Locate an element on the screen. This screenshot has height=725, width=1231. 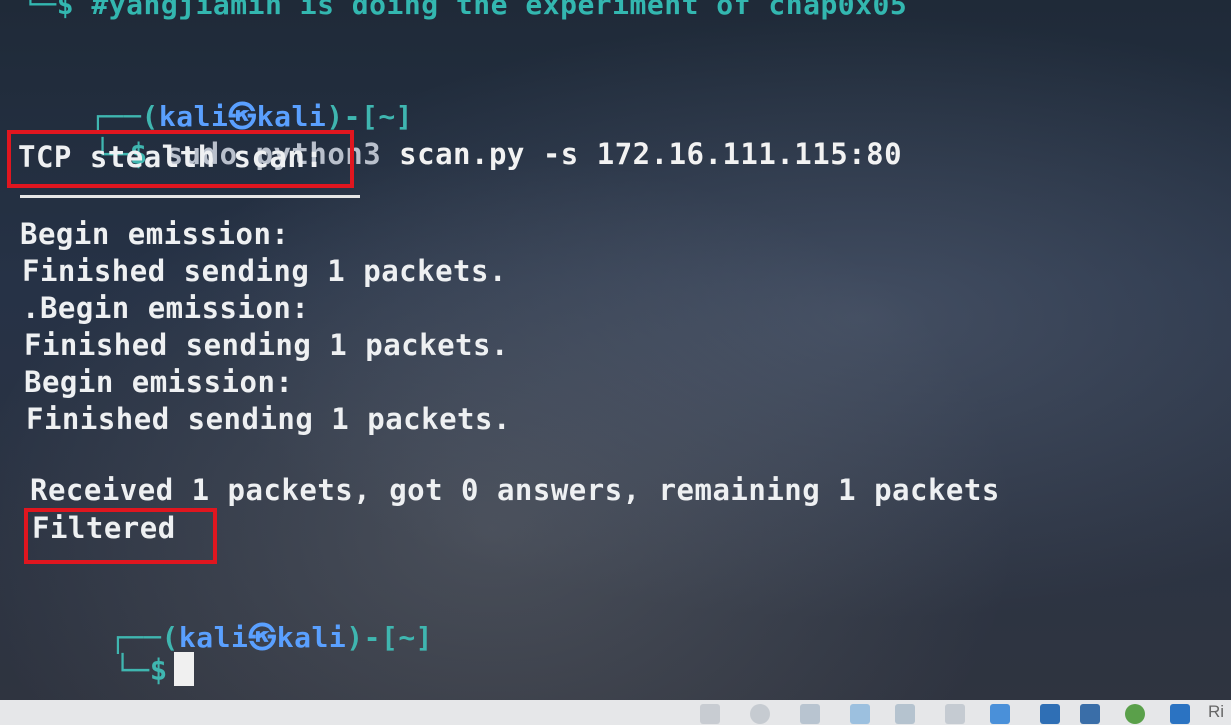
hdd-icon is located at coordinates (710, 714).